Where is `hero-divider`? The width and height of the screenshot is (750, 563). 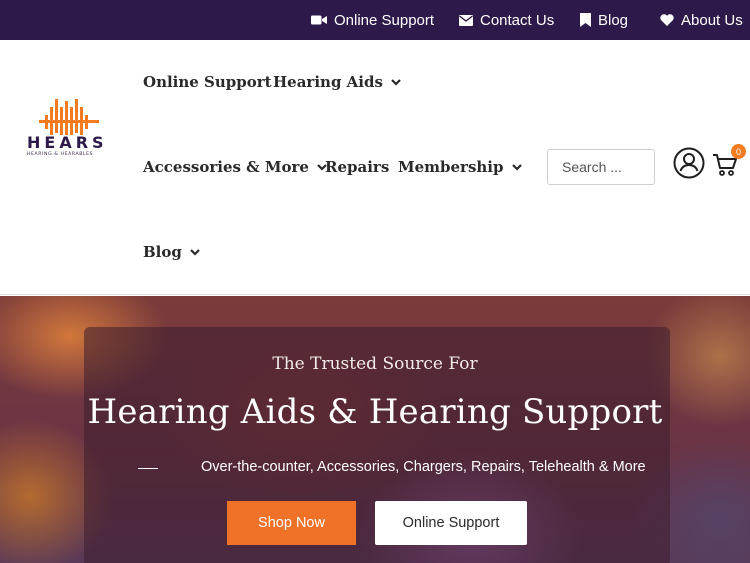
hero-divider is located at coordinates (148, 468).